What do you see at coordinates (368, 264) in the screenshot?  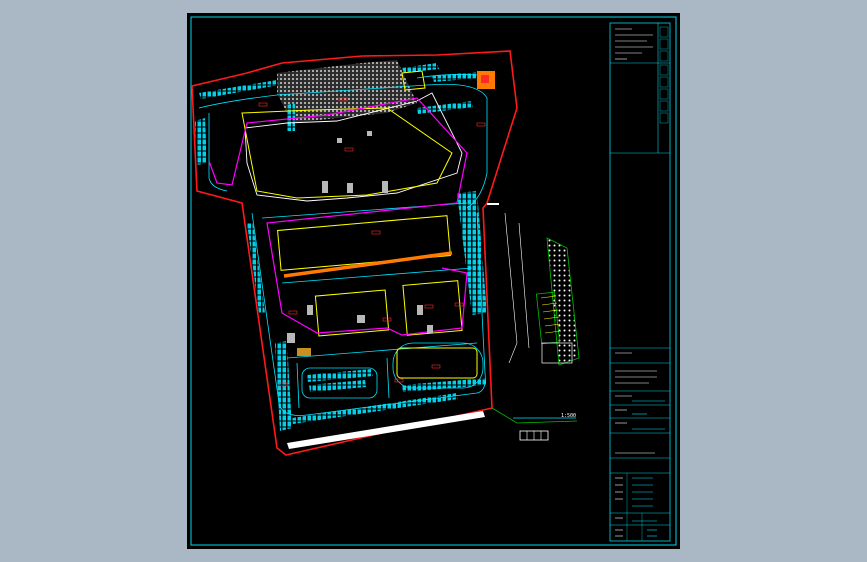 I see `highlight-band` at bounding box center [368, 264].